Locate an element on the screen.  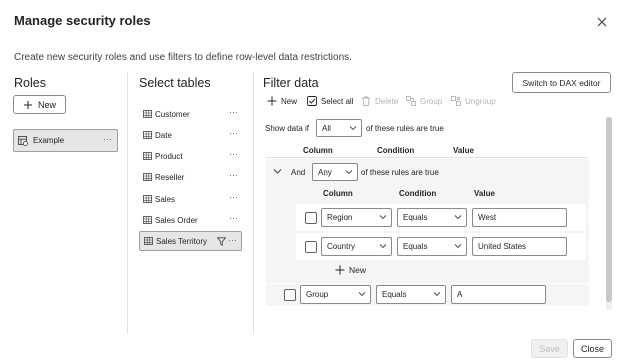
outer-quantifier-value: All is located at coordinates (326, 128).